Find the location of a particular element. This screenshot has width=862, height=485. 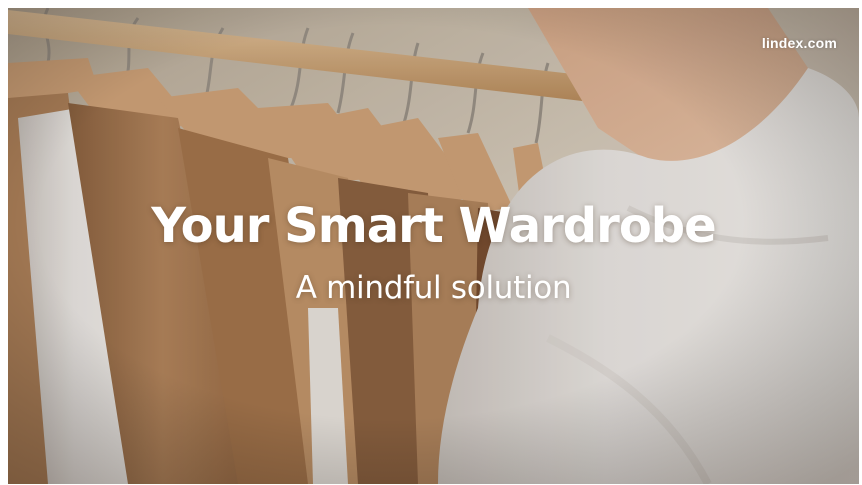

hero-headline: Your Smart Wardrobe is located at coordinates (433, 226).